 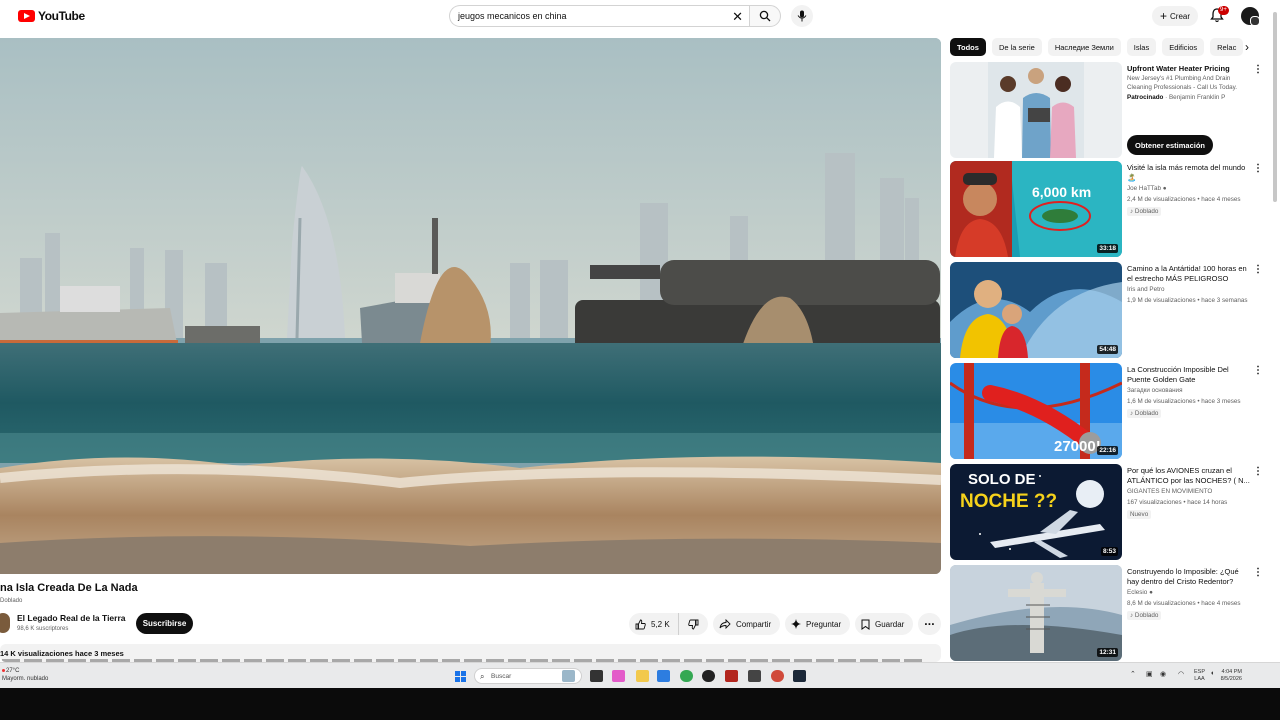 What do you see at coordinates (1036, 613) in the screenshot?
I see `video-thumbnail: 12:31` at bounding box center [1036, 613].